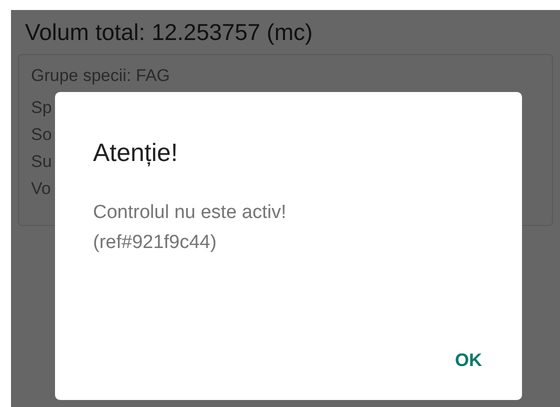 This screenshot has width=560, height=407. What do you see at coordinates (41, 189) in the screenshot?
I see `card-text-line: Vo` at bounding box center [41, 189].